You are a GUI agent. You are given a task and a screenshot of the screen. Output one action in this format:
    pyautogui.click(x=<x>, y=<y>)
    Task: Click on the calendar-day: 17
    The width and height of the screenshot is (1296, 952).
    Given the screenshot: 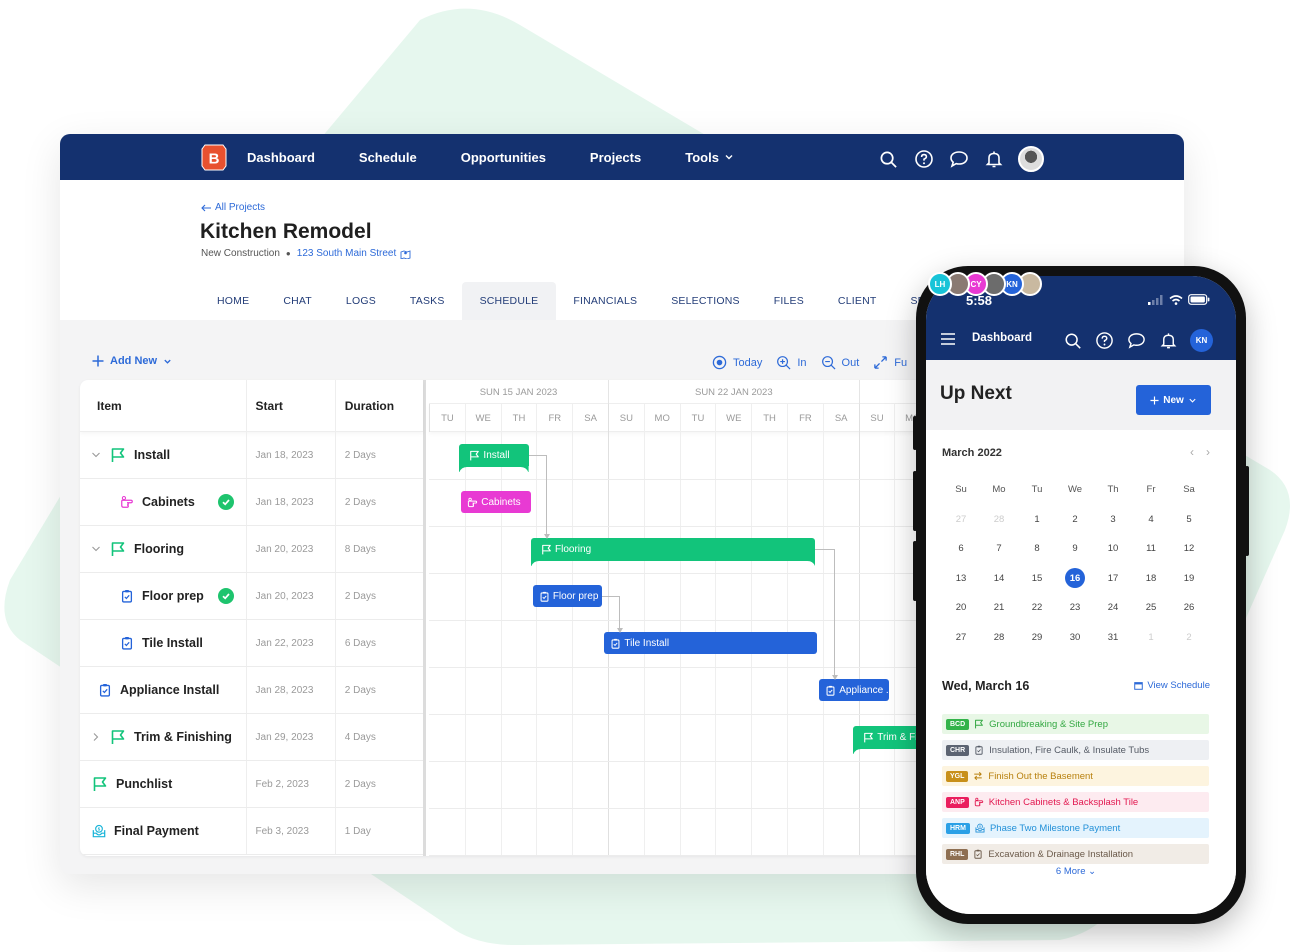 What is the action you would take?
    pyautogui.click(x=1113, y=579)
    